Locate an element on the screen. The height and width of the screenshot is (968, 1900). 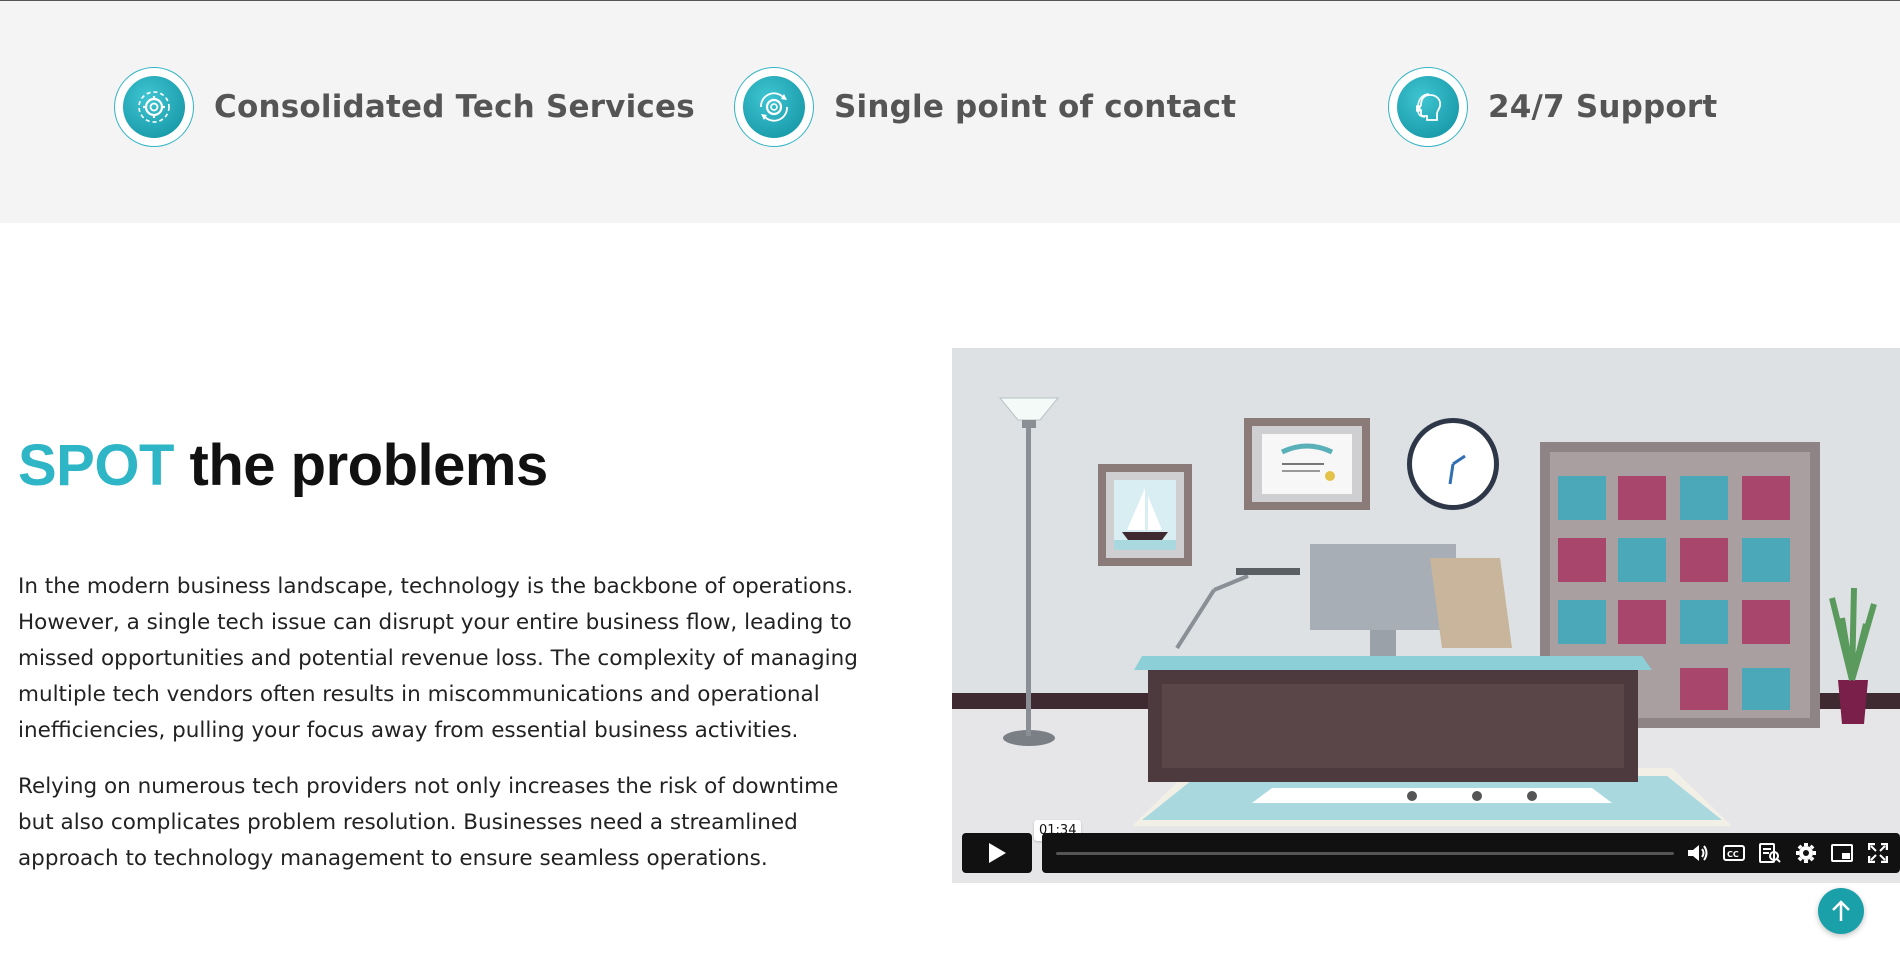
headset-person-icon is located at coordinates (1428, 107).